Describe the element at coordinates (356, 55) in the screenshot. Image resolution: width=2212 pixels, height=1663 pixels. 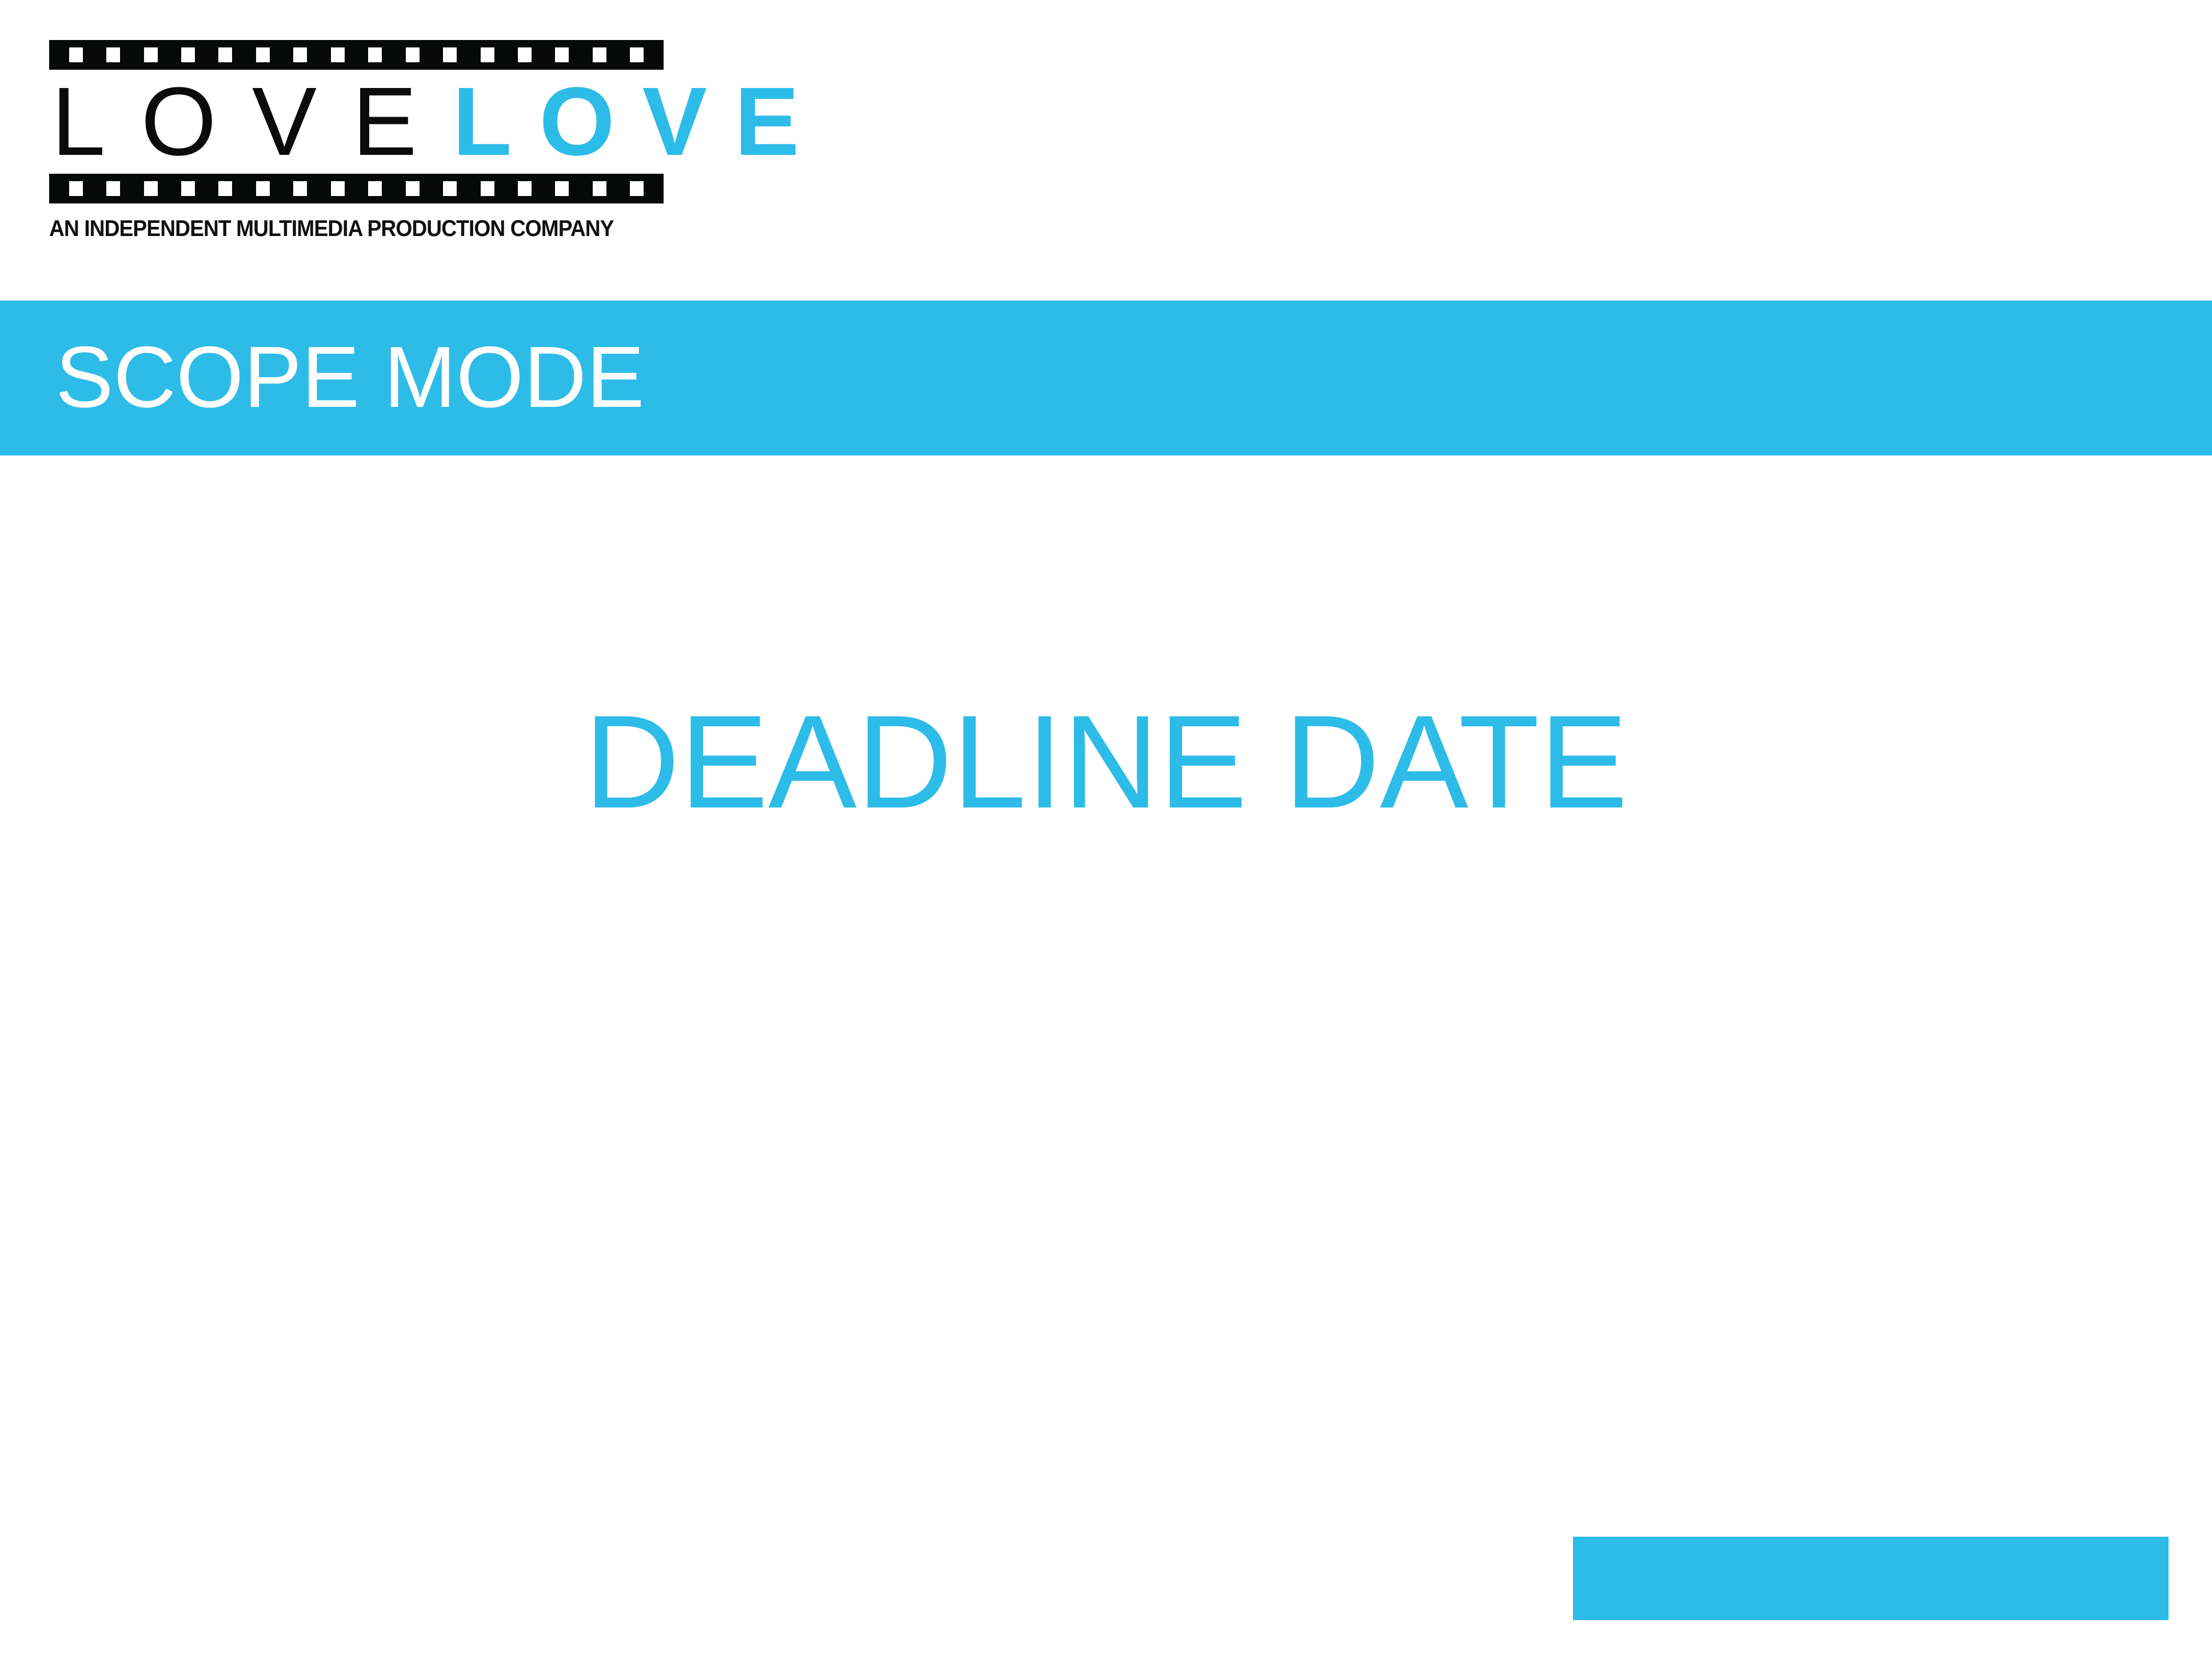
I see `film-strip-top` at that location.